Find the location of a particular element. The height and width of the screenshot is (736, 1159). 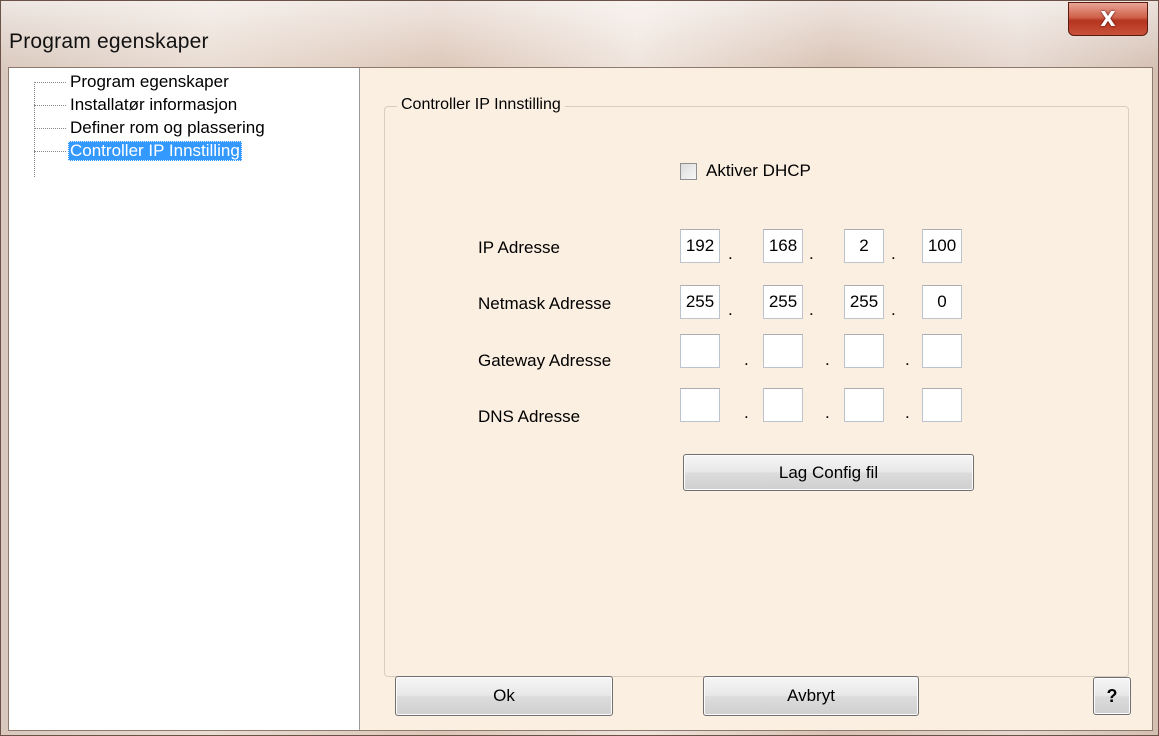

ok-button: Ok is located at coordinates (504, 696).